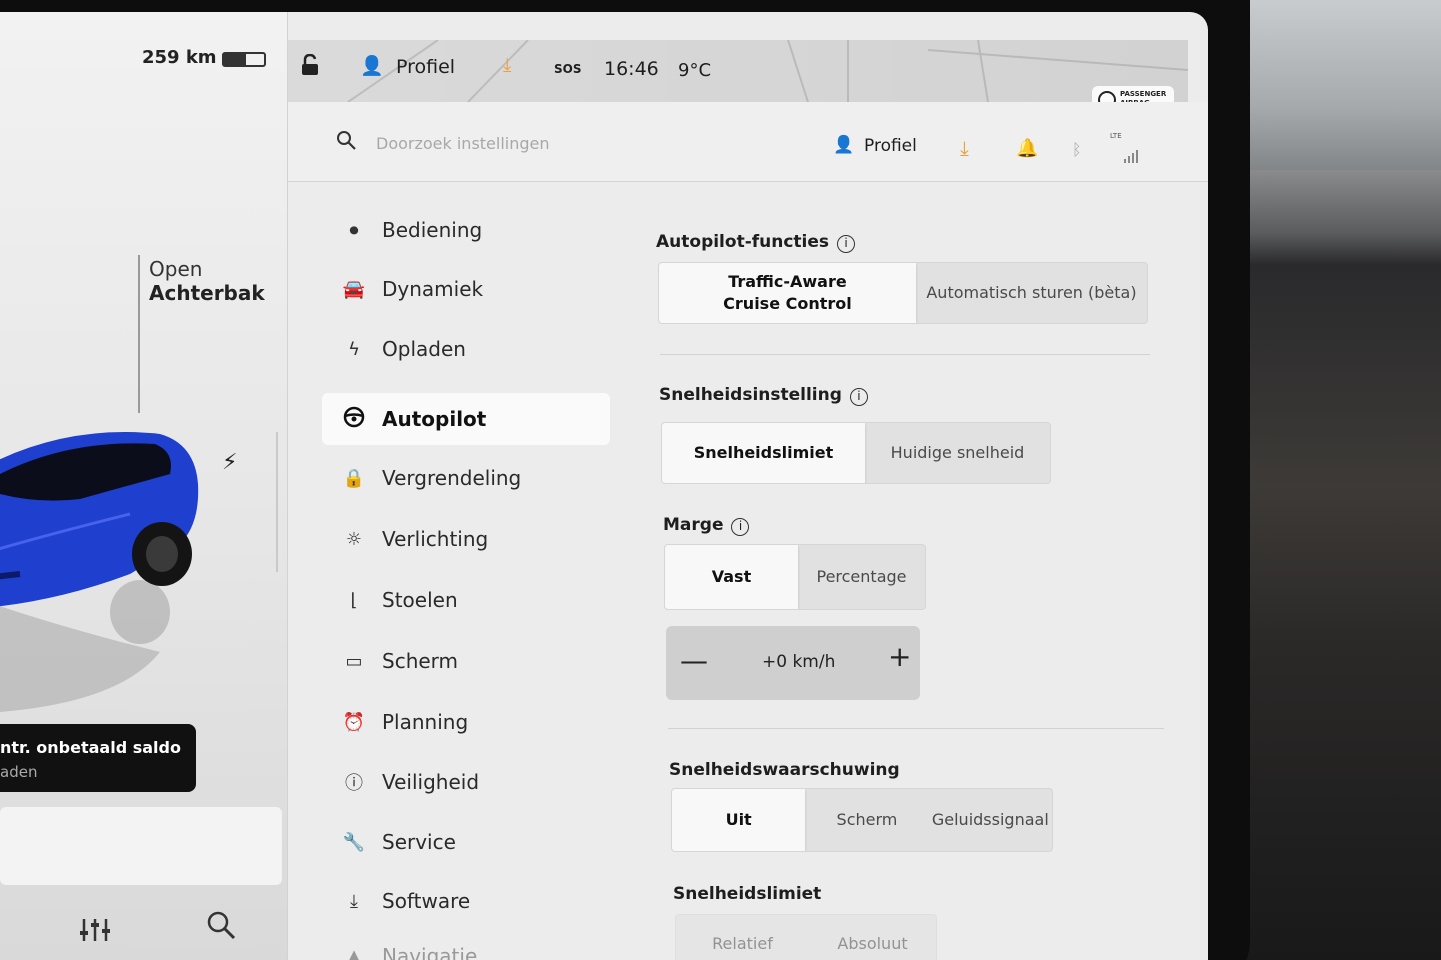  I want to click on option-snelheidslimiet: Snelheidslimiet, so click(763, 453).